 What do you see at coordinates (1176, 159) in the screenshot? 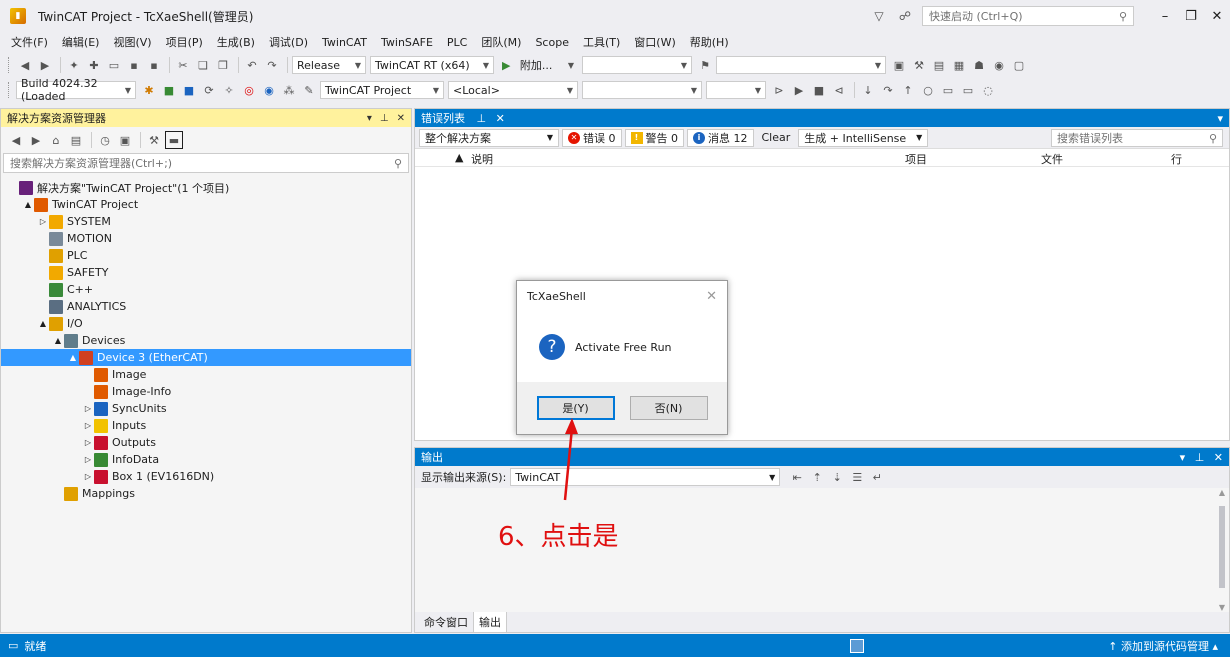
I see `column-line: 行` at bounding box center [1176, 159].